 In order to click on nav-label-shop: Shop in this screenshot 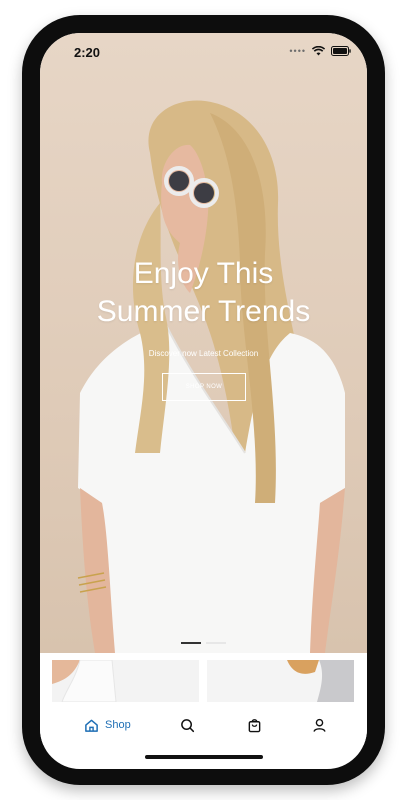, I will do `click(118, 725)`.